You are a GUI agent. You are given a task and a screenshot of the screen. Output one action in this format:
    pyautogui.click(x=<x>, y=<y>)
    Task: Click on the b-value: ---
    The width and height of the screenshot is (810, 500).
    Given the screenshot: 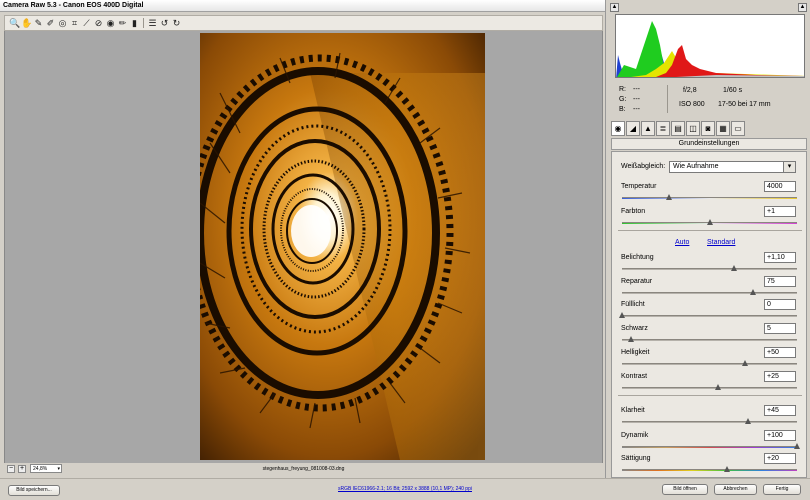 What is the action you would take?
    pyautogui.click(x=636, y=109)
    